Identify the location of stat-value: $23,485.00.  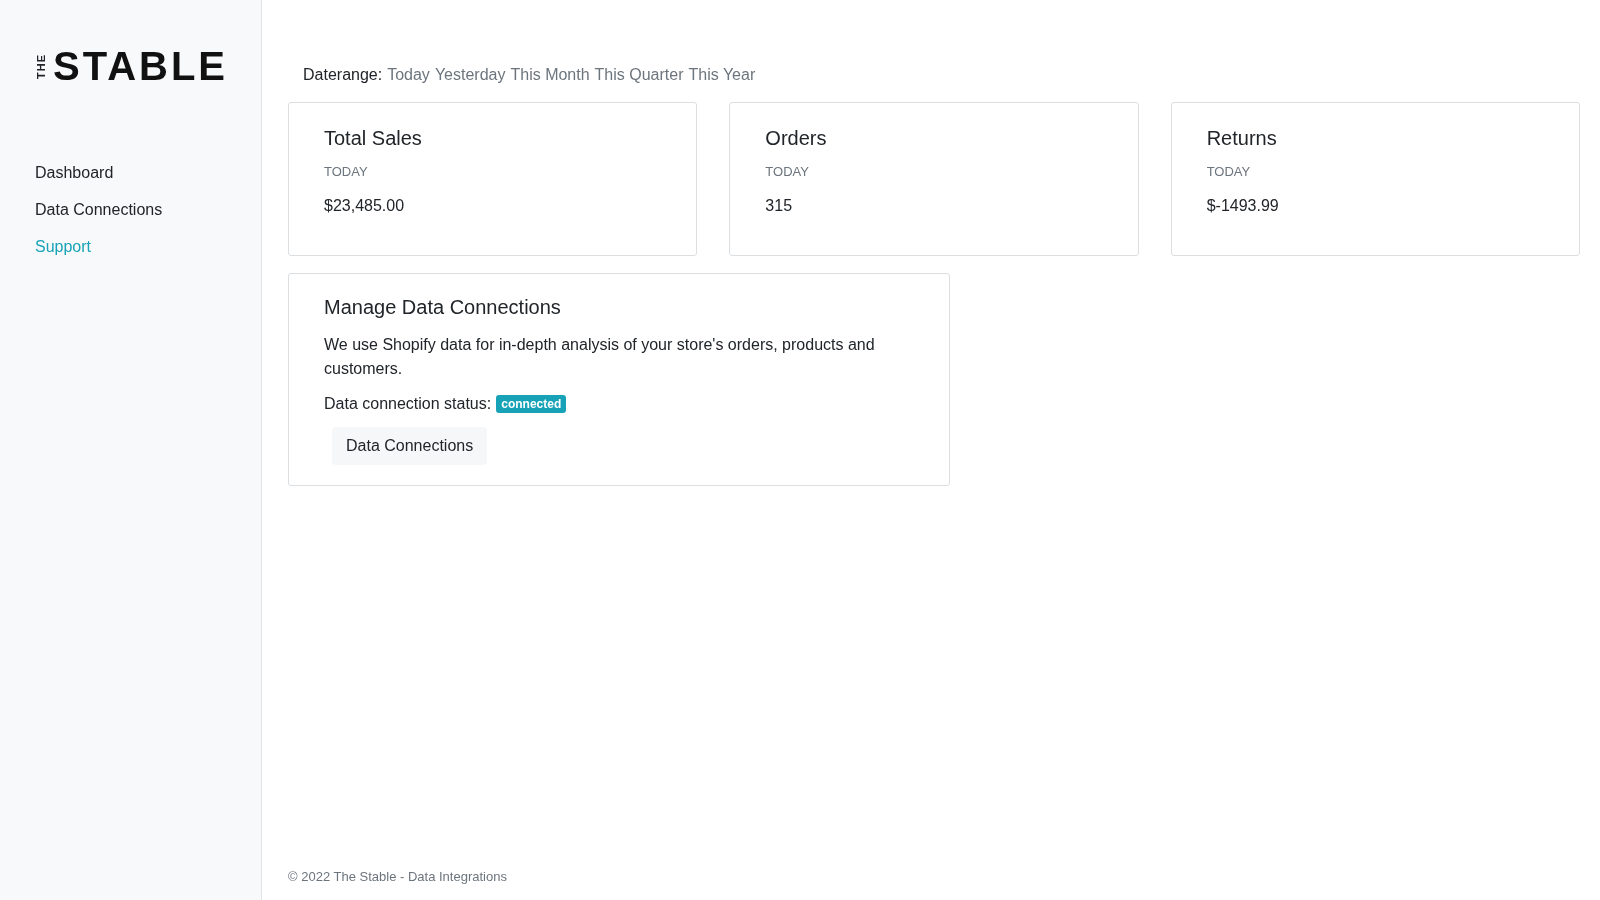
(365, 206).